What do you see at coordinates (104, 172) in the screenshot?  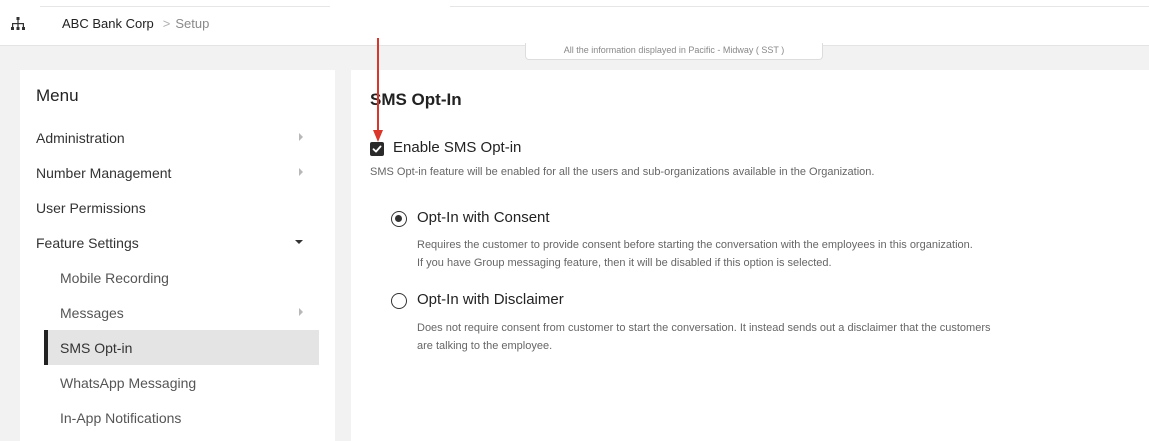 I see `sidebar-item-label: Number Management` at bounding box center [104, 172].